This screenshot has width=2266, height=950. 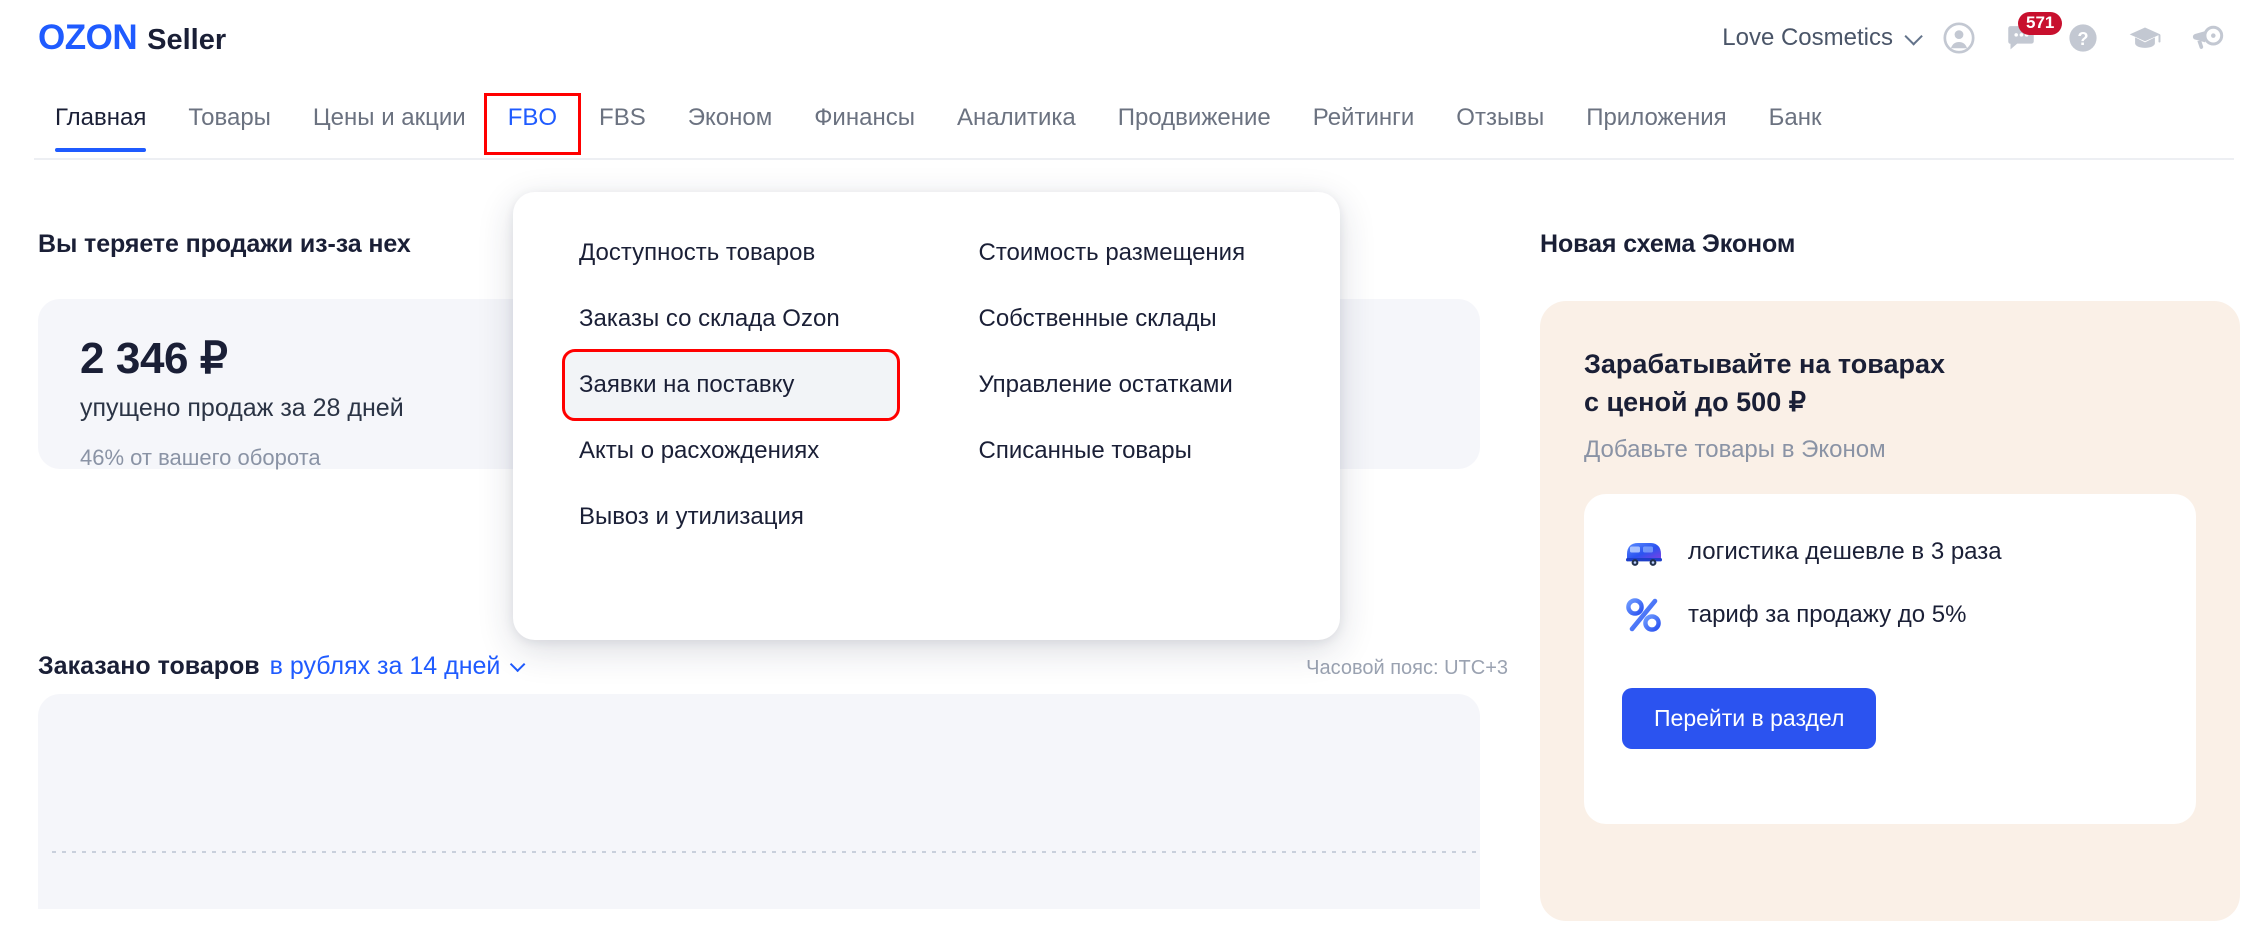 I want to click on tab-ekonom: Эконом, so click(x=730, y=124).